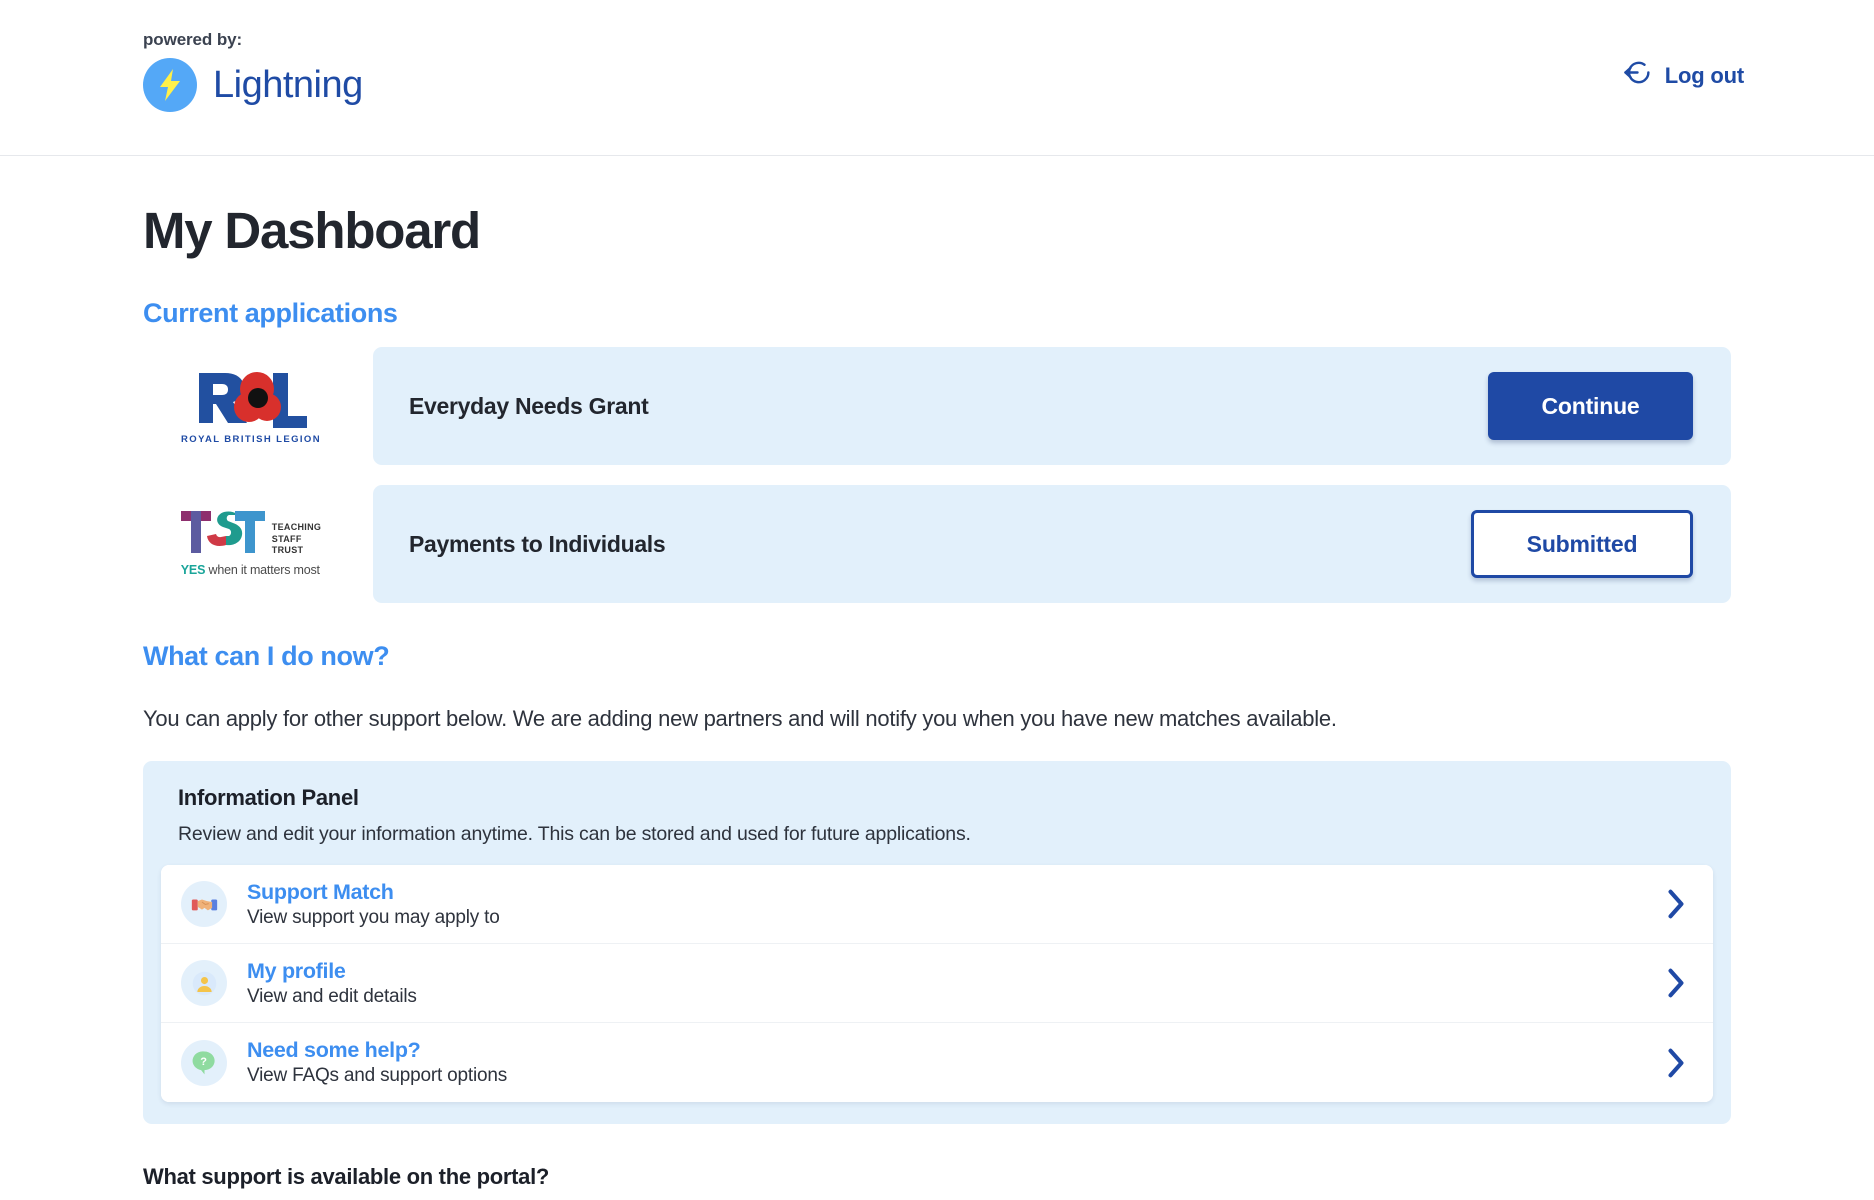  I want to click on tst-word: TEACHING, so click(296, 526).